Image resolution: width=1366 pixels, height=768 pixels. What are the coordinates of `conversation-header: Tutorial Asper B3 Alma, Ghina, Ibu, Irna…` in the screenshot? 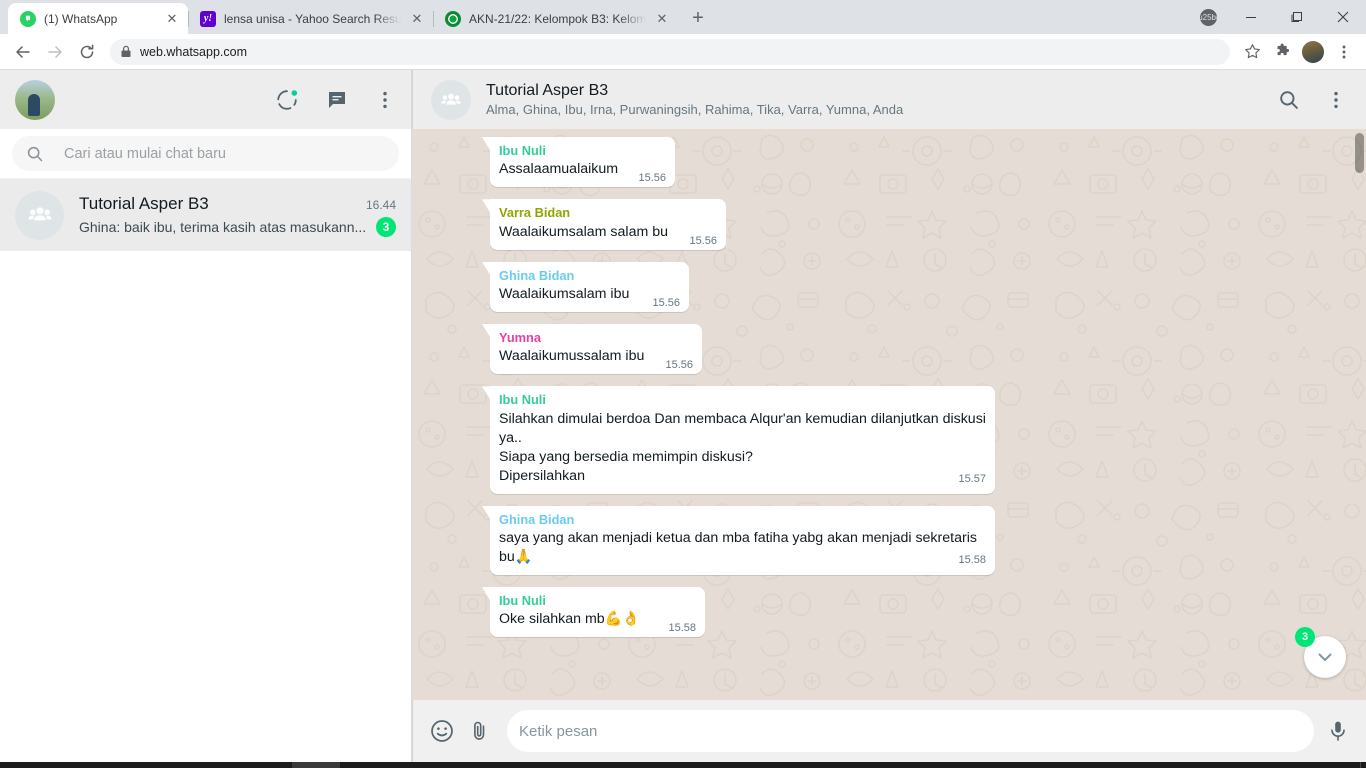 It's located at (889, 99).